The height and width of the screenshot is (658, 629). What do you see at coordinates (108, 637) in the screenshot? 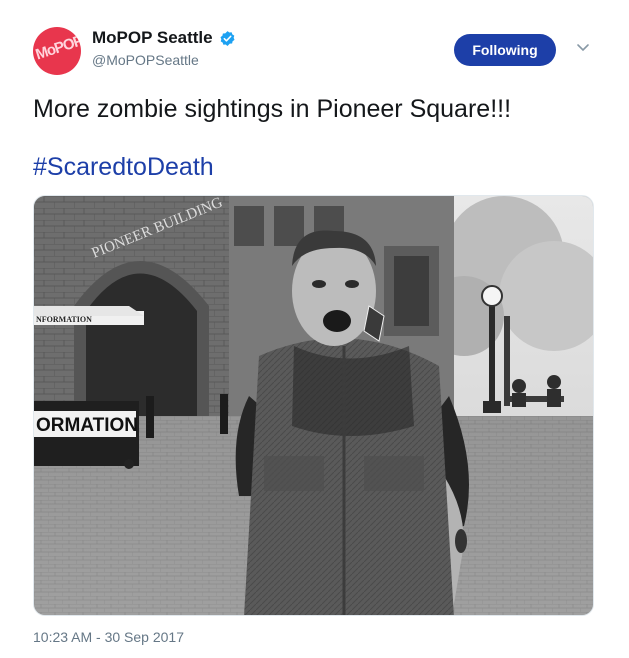
I see `tweet-timestamp: 10:23 AM - 30 Sep 2017` at bounding box center [108, 637].